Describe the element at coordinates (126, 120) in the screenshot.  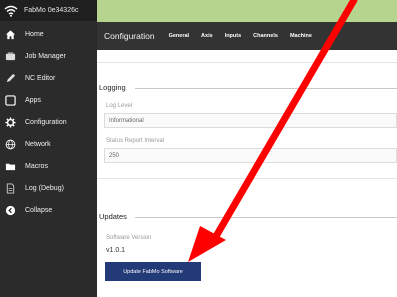
I see `log-level-value: Informational` at that location.